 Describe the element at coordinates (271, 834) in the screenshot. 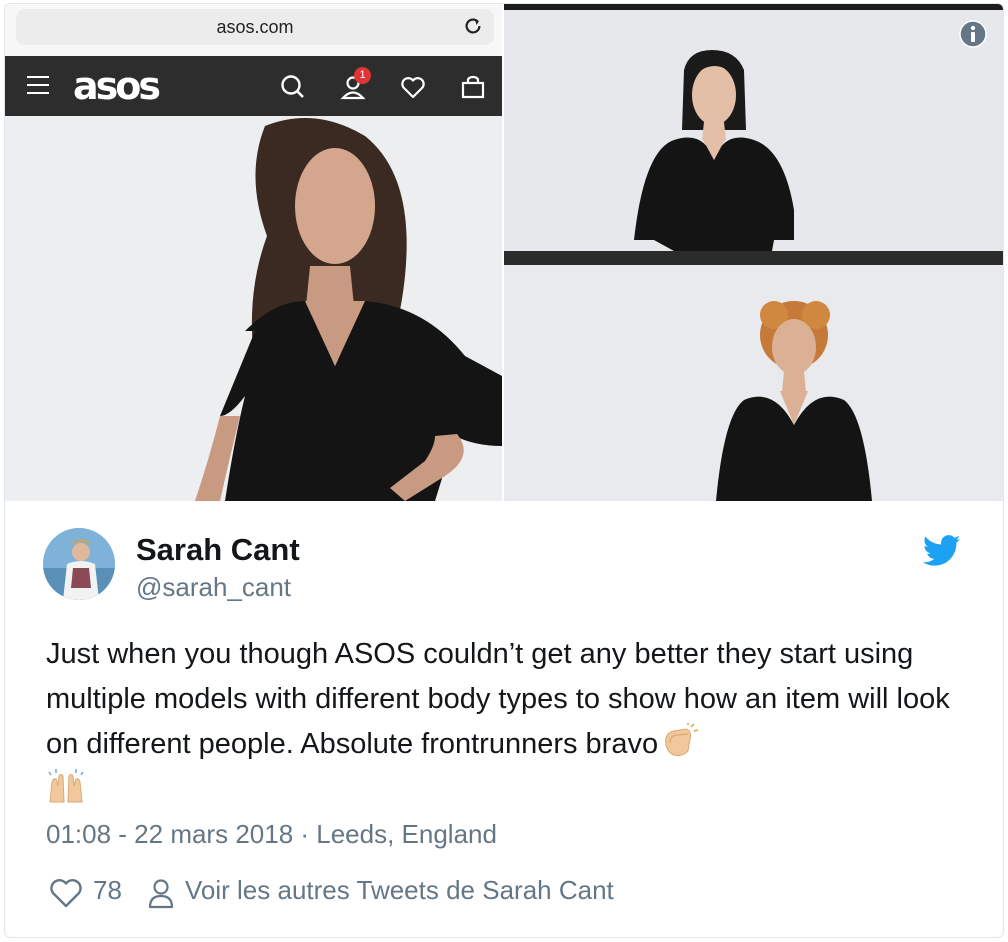

I see `tweet-timestamp: 01:08 - 22 mars 2018 · Leeds, England` at that location.